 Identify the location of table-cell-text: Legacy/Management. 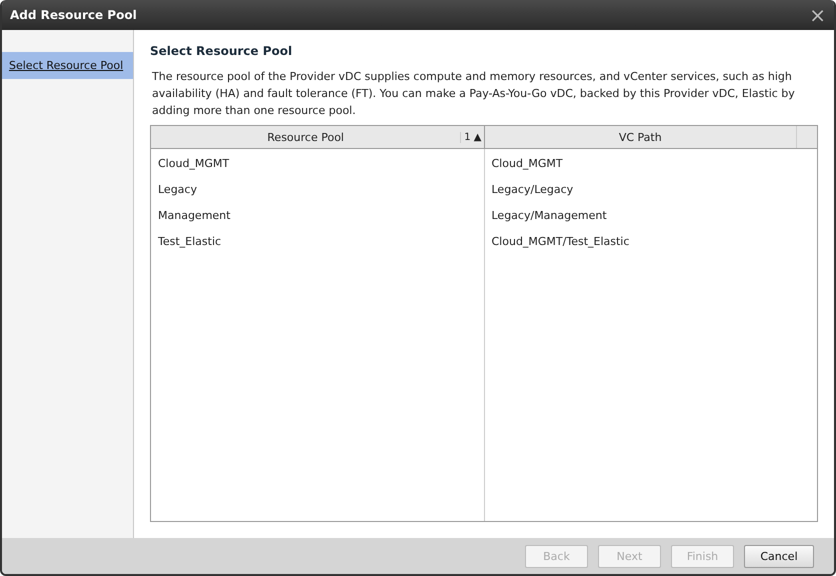
(549, 216).